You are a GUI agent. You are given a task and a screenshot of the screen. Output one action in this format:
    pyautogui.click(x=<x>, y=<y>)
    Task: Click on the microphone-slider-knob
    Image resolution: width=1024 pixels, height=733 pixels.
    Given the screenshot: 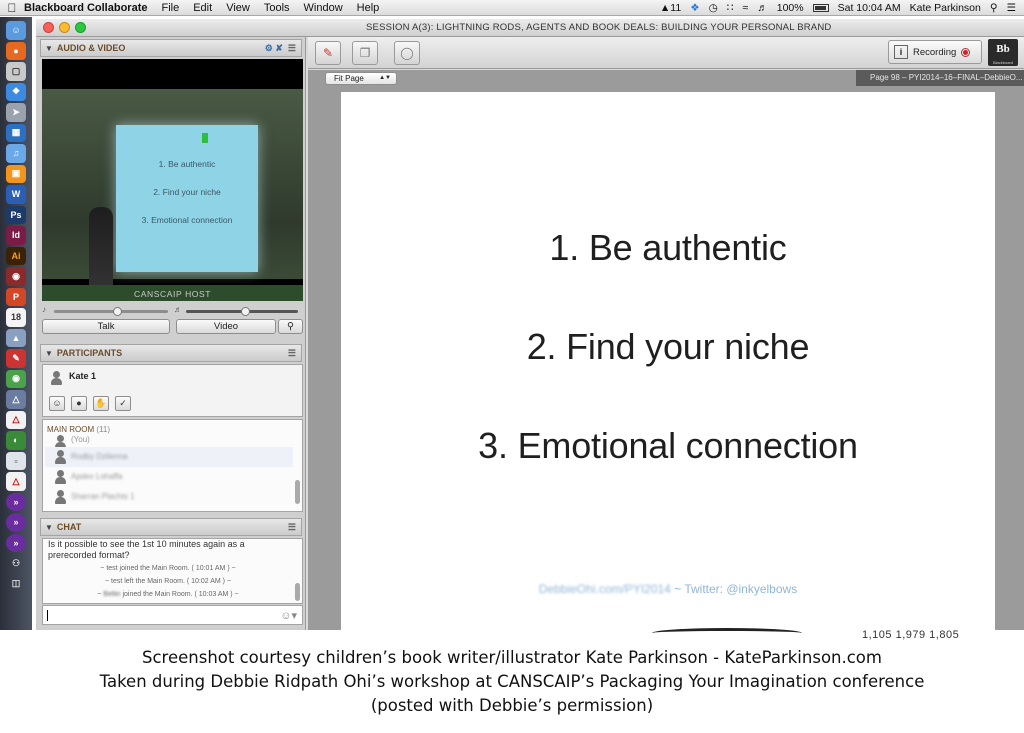 What is the action you would take?
    pyautogui.click(x=117, y=311)
    